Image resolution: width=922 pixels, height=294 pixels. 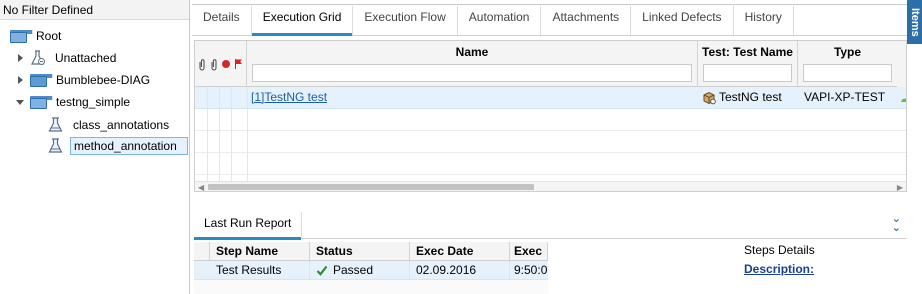 I want to click on double-chevron-down-icon: ⌄ ⌄, so click(x=896, y=224).